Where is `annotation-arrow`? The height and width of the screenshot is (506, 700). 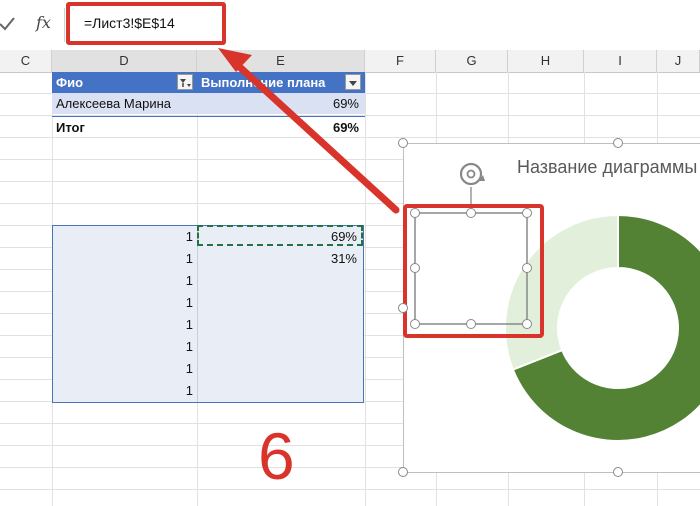
annotation-arrow is located at coordinates (309, 131).